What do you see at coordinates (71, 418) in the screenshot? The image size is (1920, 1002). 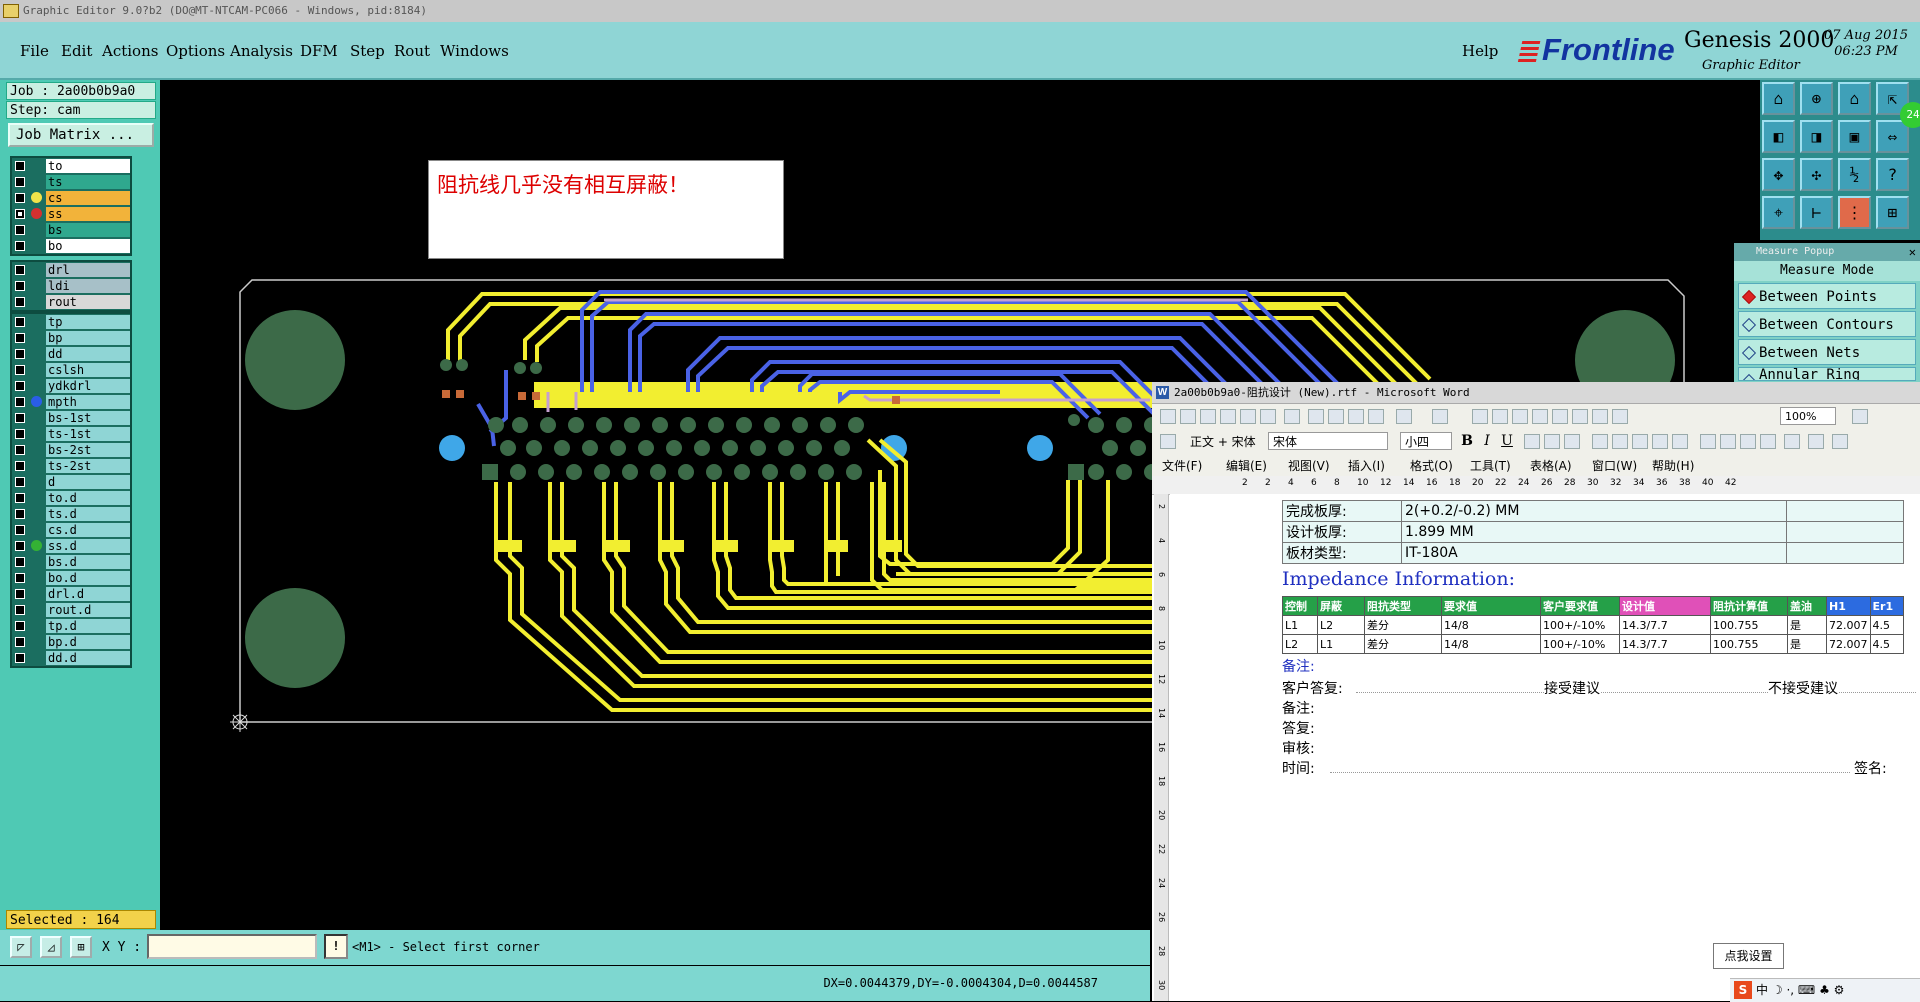 I see `layer-row: bs-1st` at bounding box center [71, 418].